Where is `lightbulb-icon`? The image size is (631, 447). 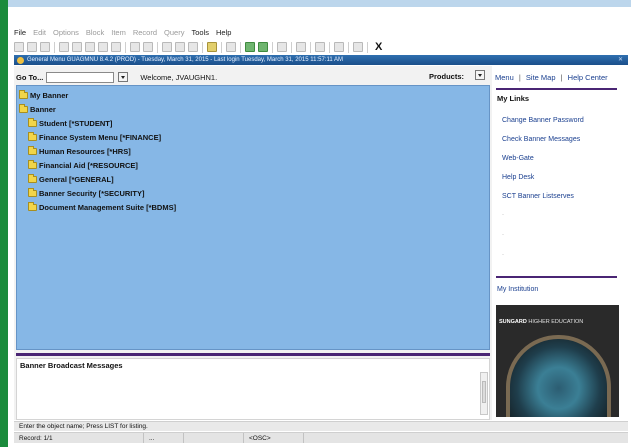 lightbulb-icon is located at coordinates (358, 47).